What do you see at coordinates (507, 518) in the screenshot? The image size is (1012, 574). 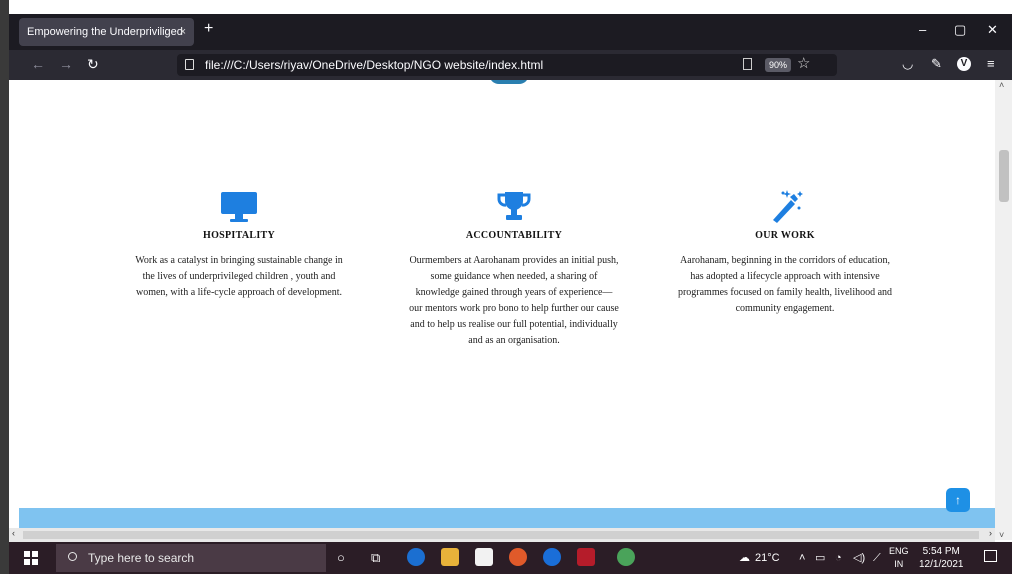 I see `footer-band` at bounding box center [507, 518].